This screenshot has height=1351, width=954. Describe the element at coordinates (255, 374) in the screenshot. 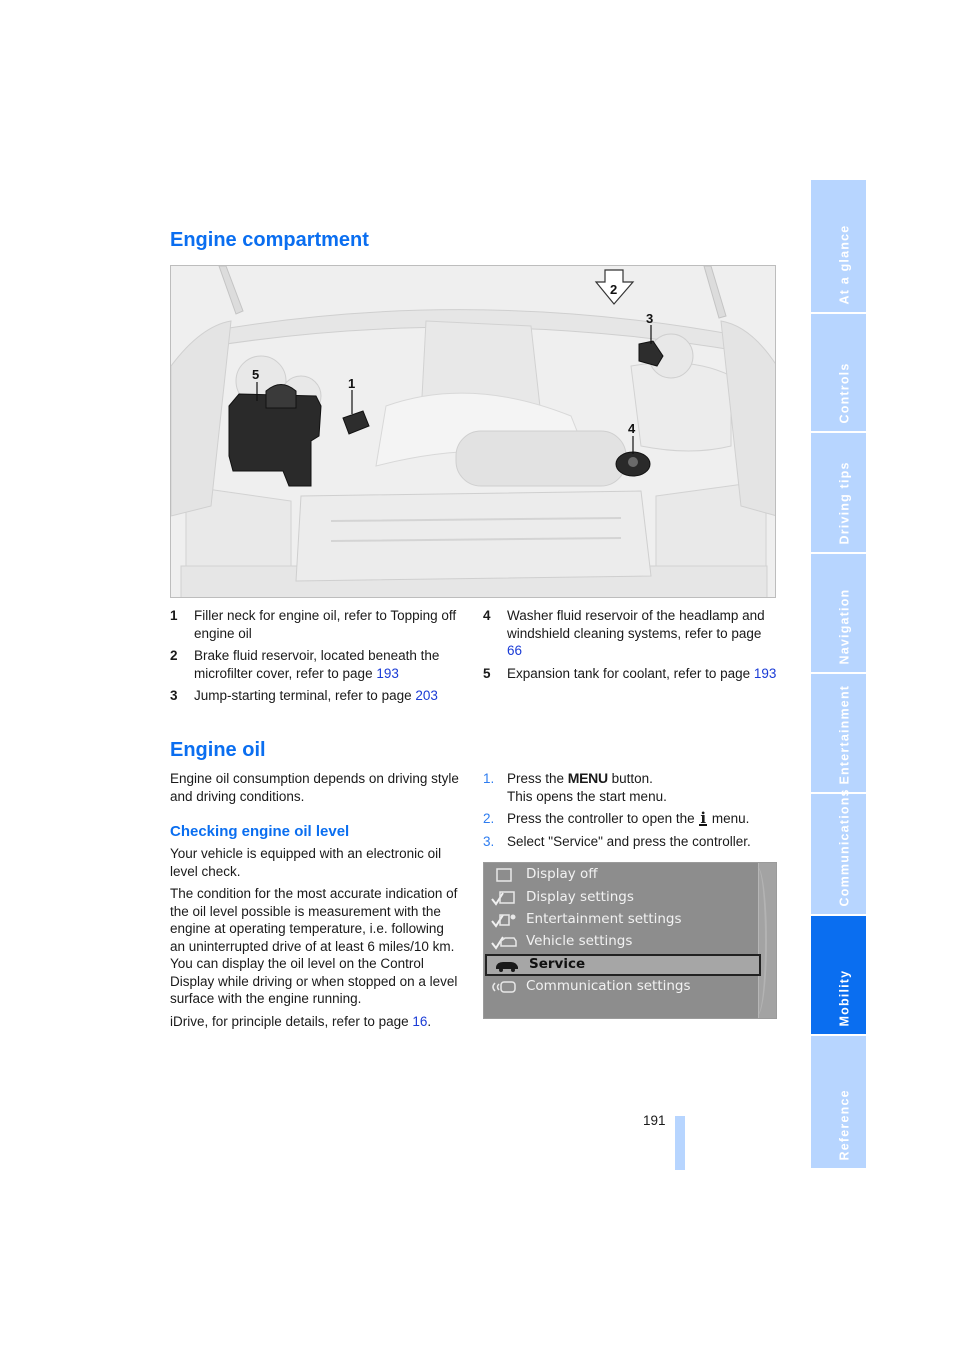

I see `callout-5: 5` at that location.